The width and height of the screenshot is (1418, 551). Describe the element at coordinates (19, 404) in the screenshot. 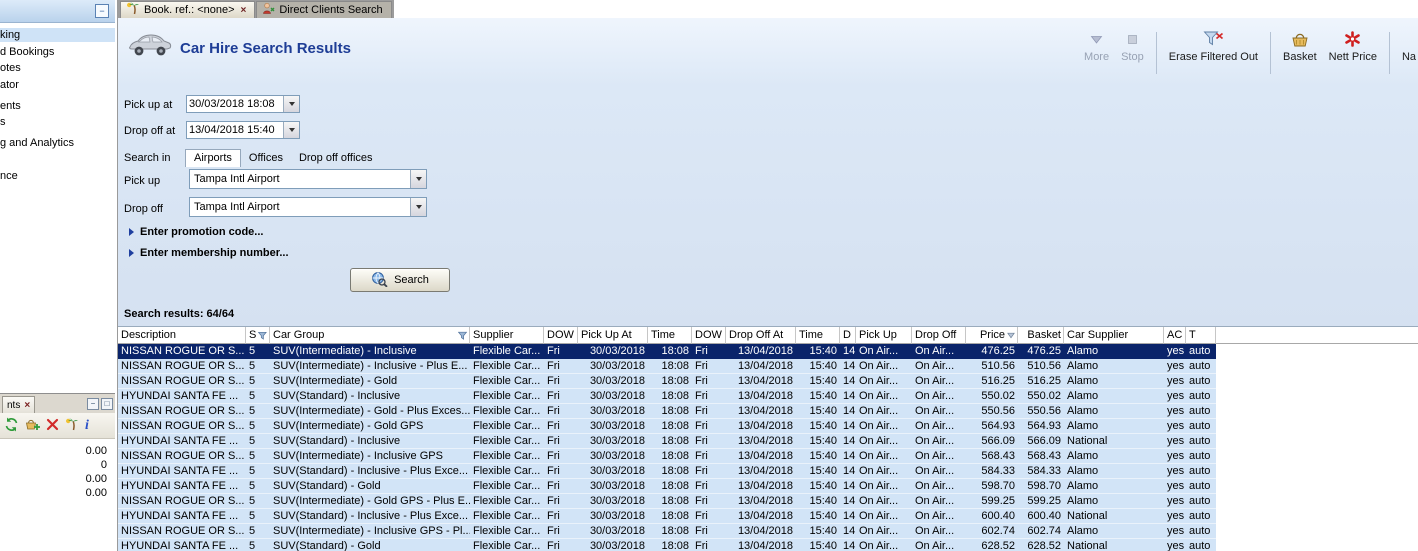

I see `bottom-panel-tab: nts ×` at that location.